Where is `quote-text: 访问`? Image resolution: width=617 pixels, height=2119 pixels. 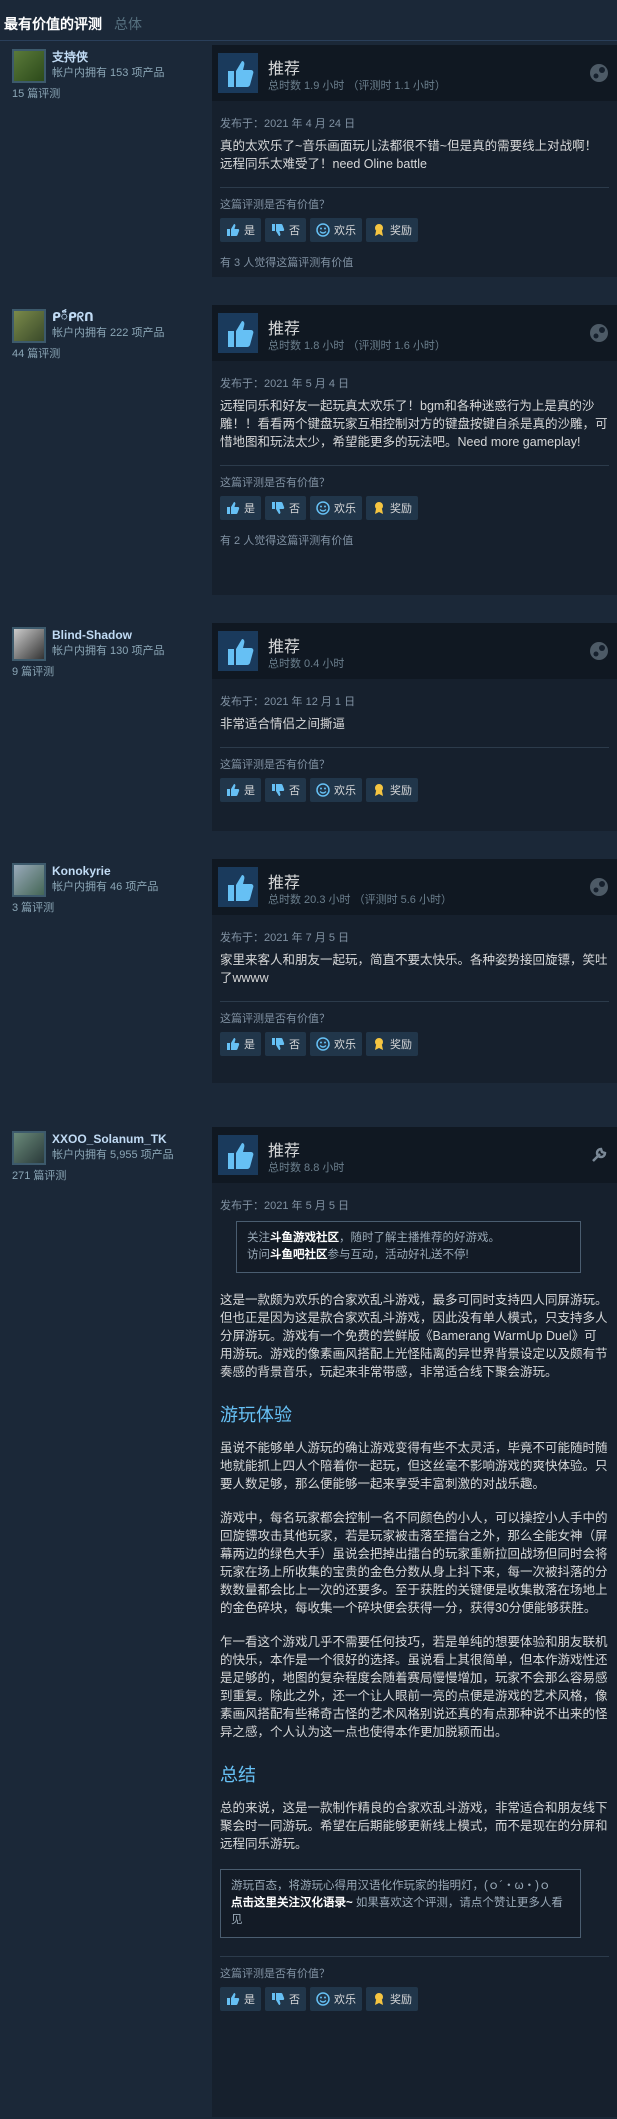
quote-text: 访问 is located at coordinates (258, 1255).